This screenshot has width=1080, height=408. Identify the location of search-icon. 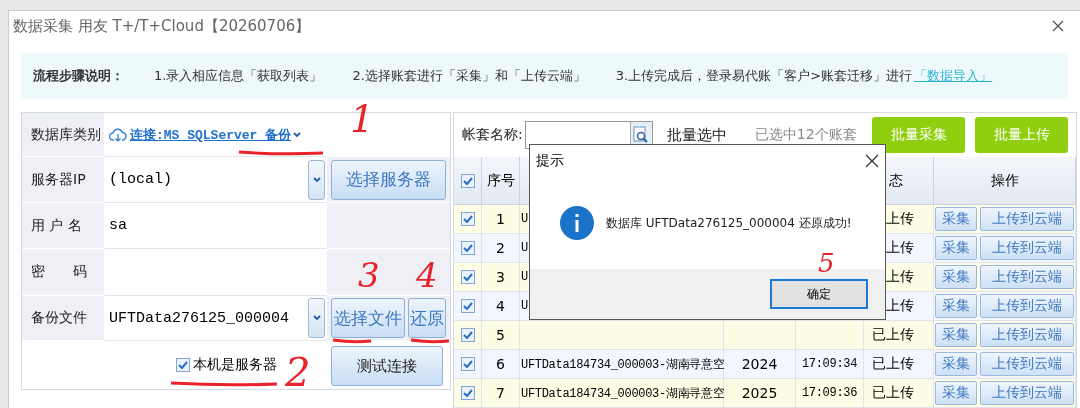
(641, 135).